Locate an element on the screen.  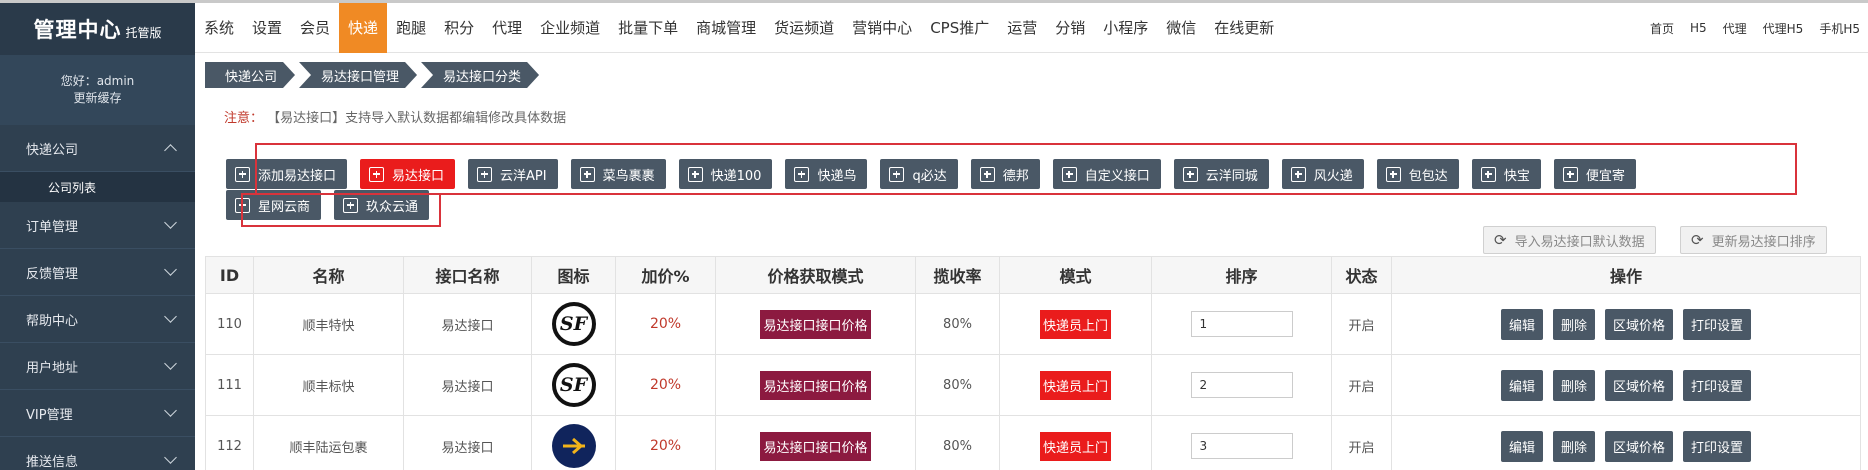
nav-item-freight: 货运频道 is located at coordinates (804, 28).